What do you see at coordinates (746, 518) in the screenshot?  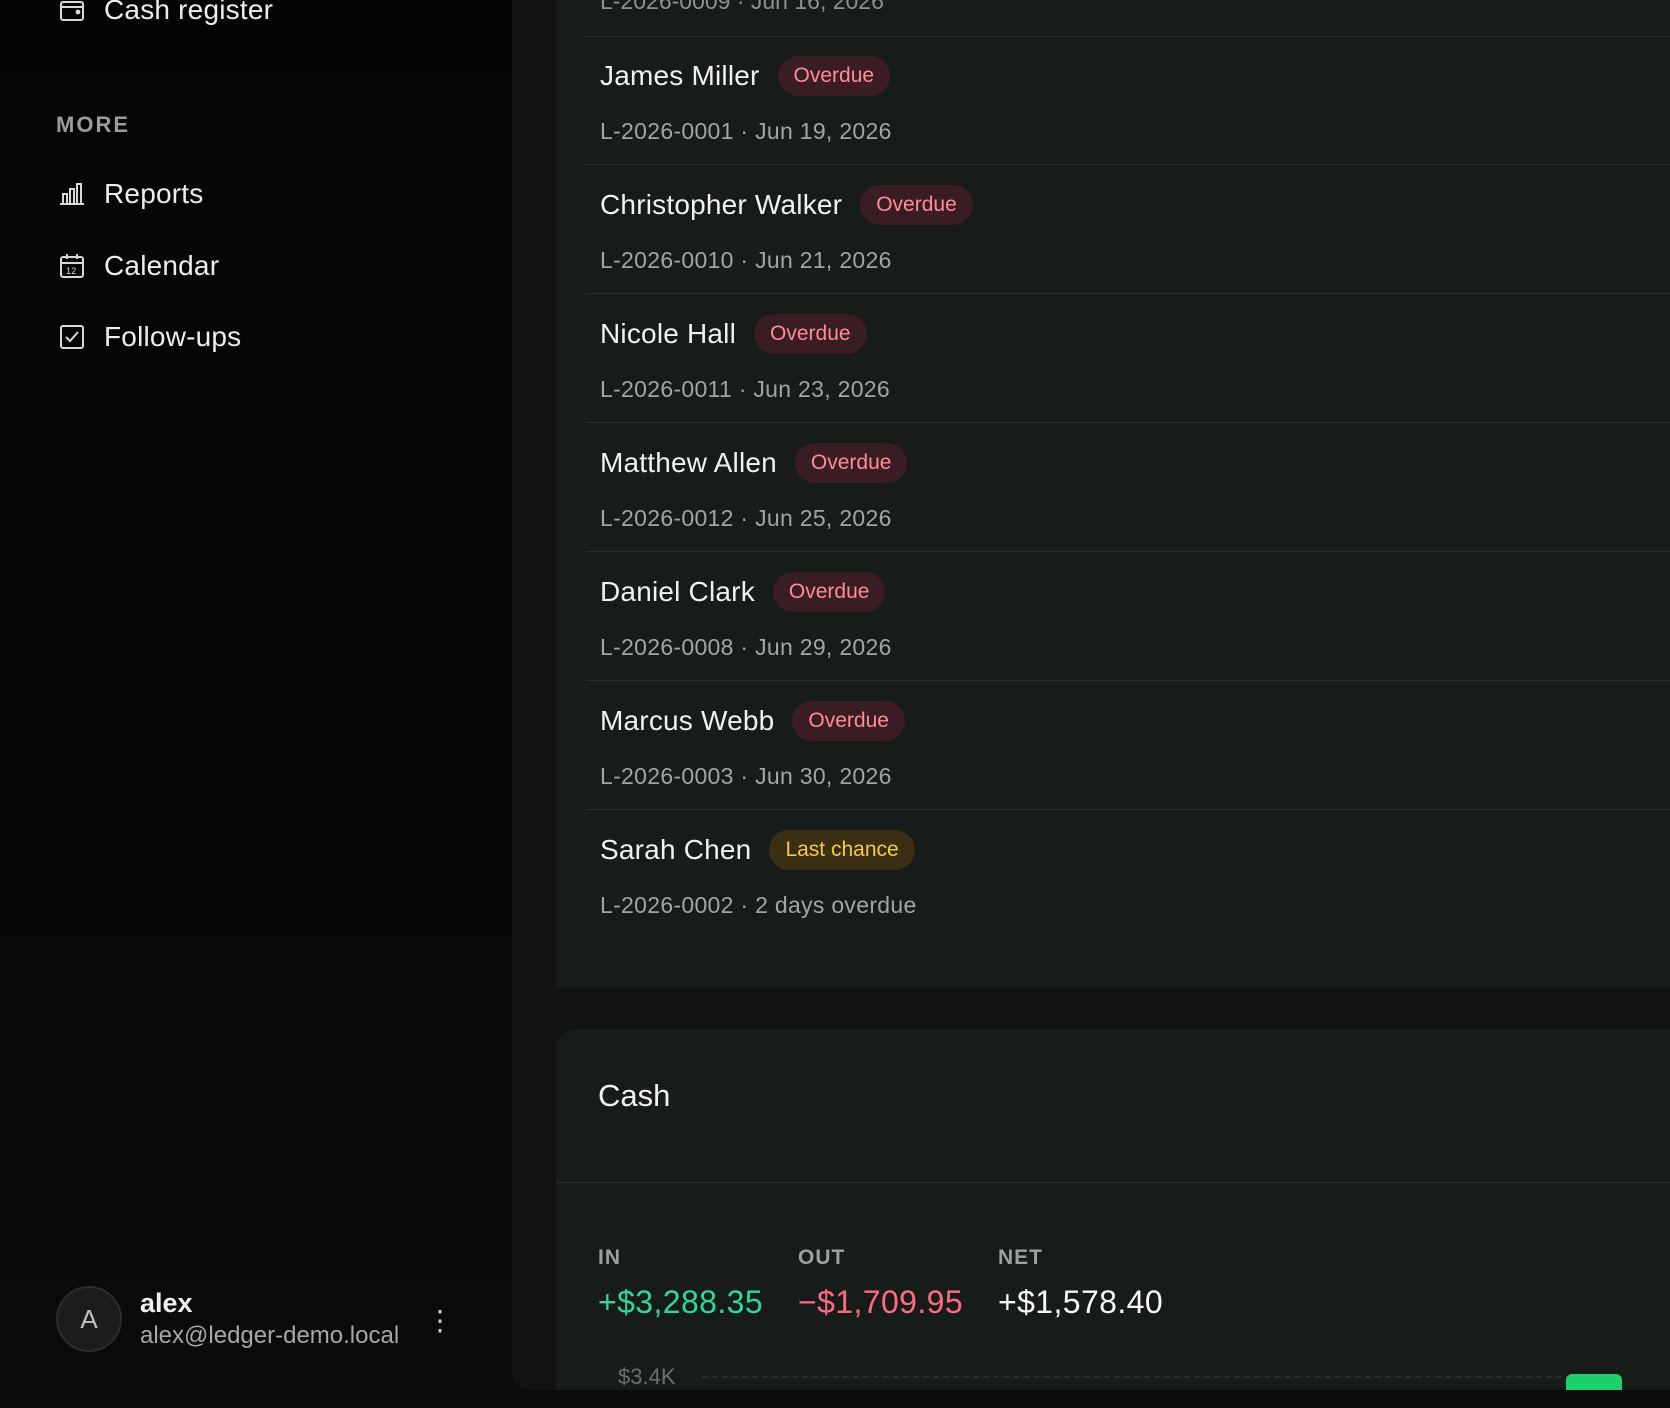 I see `row-subtitle: L-2026-0012 · Jun 25, 2026` at bounding box center [746, 518].